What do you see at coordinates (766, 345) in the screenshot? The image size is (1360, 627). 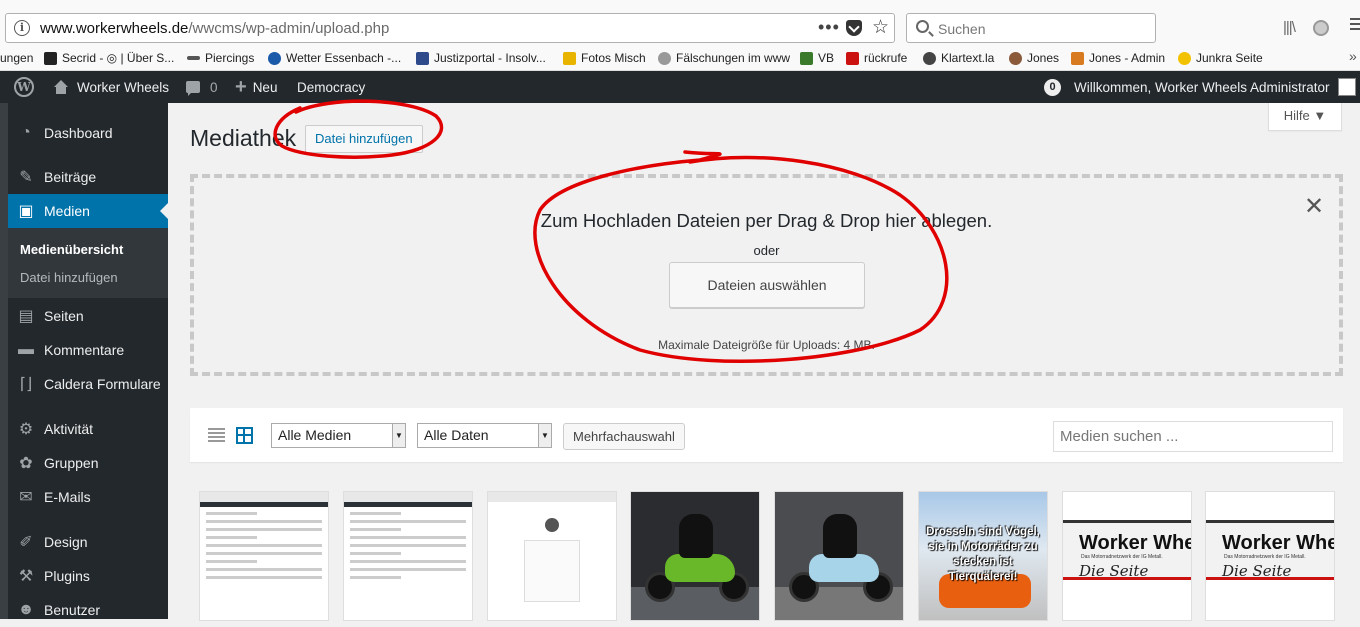 I see `max-upload-size: Maximale Dateigröße für Uploads: 4 MB.` at bounding box center [766, 345].